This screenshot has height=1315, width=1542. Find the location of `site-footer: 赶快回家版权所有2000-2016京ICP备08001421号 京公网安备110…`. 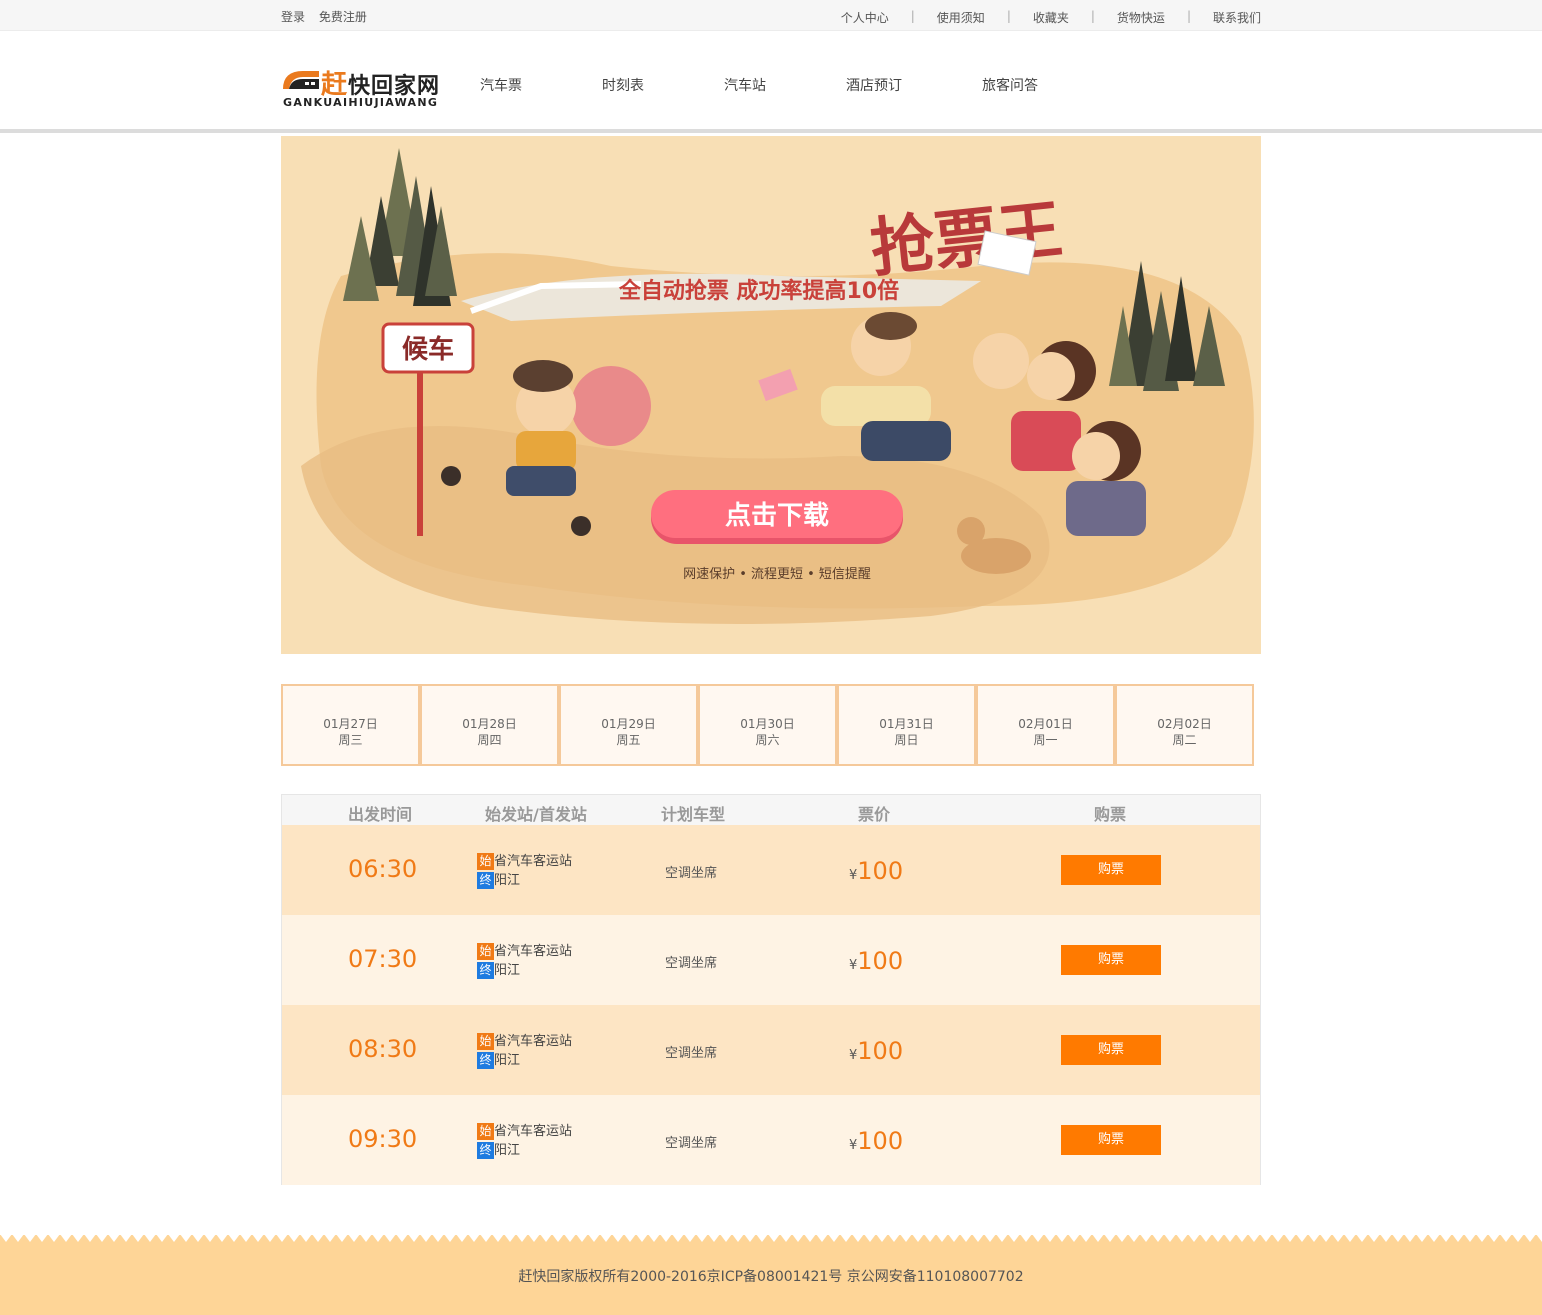

site-footer: 赶快回家版权所有2000-2016京ICP备08001421号 京公网安备110… is located at coordinates (771, 1274).